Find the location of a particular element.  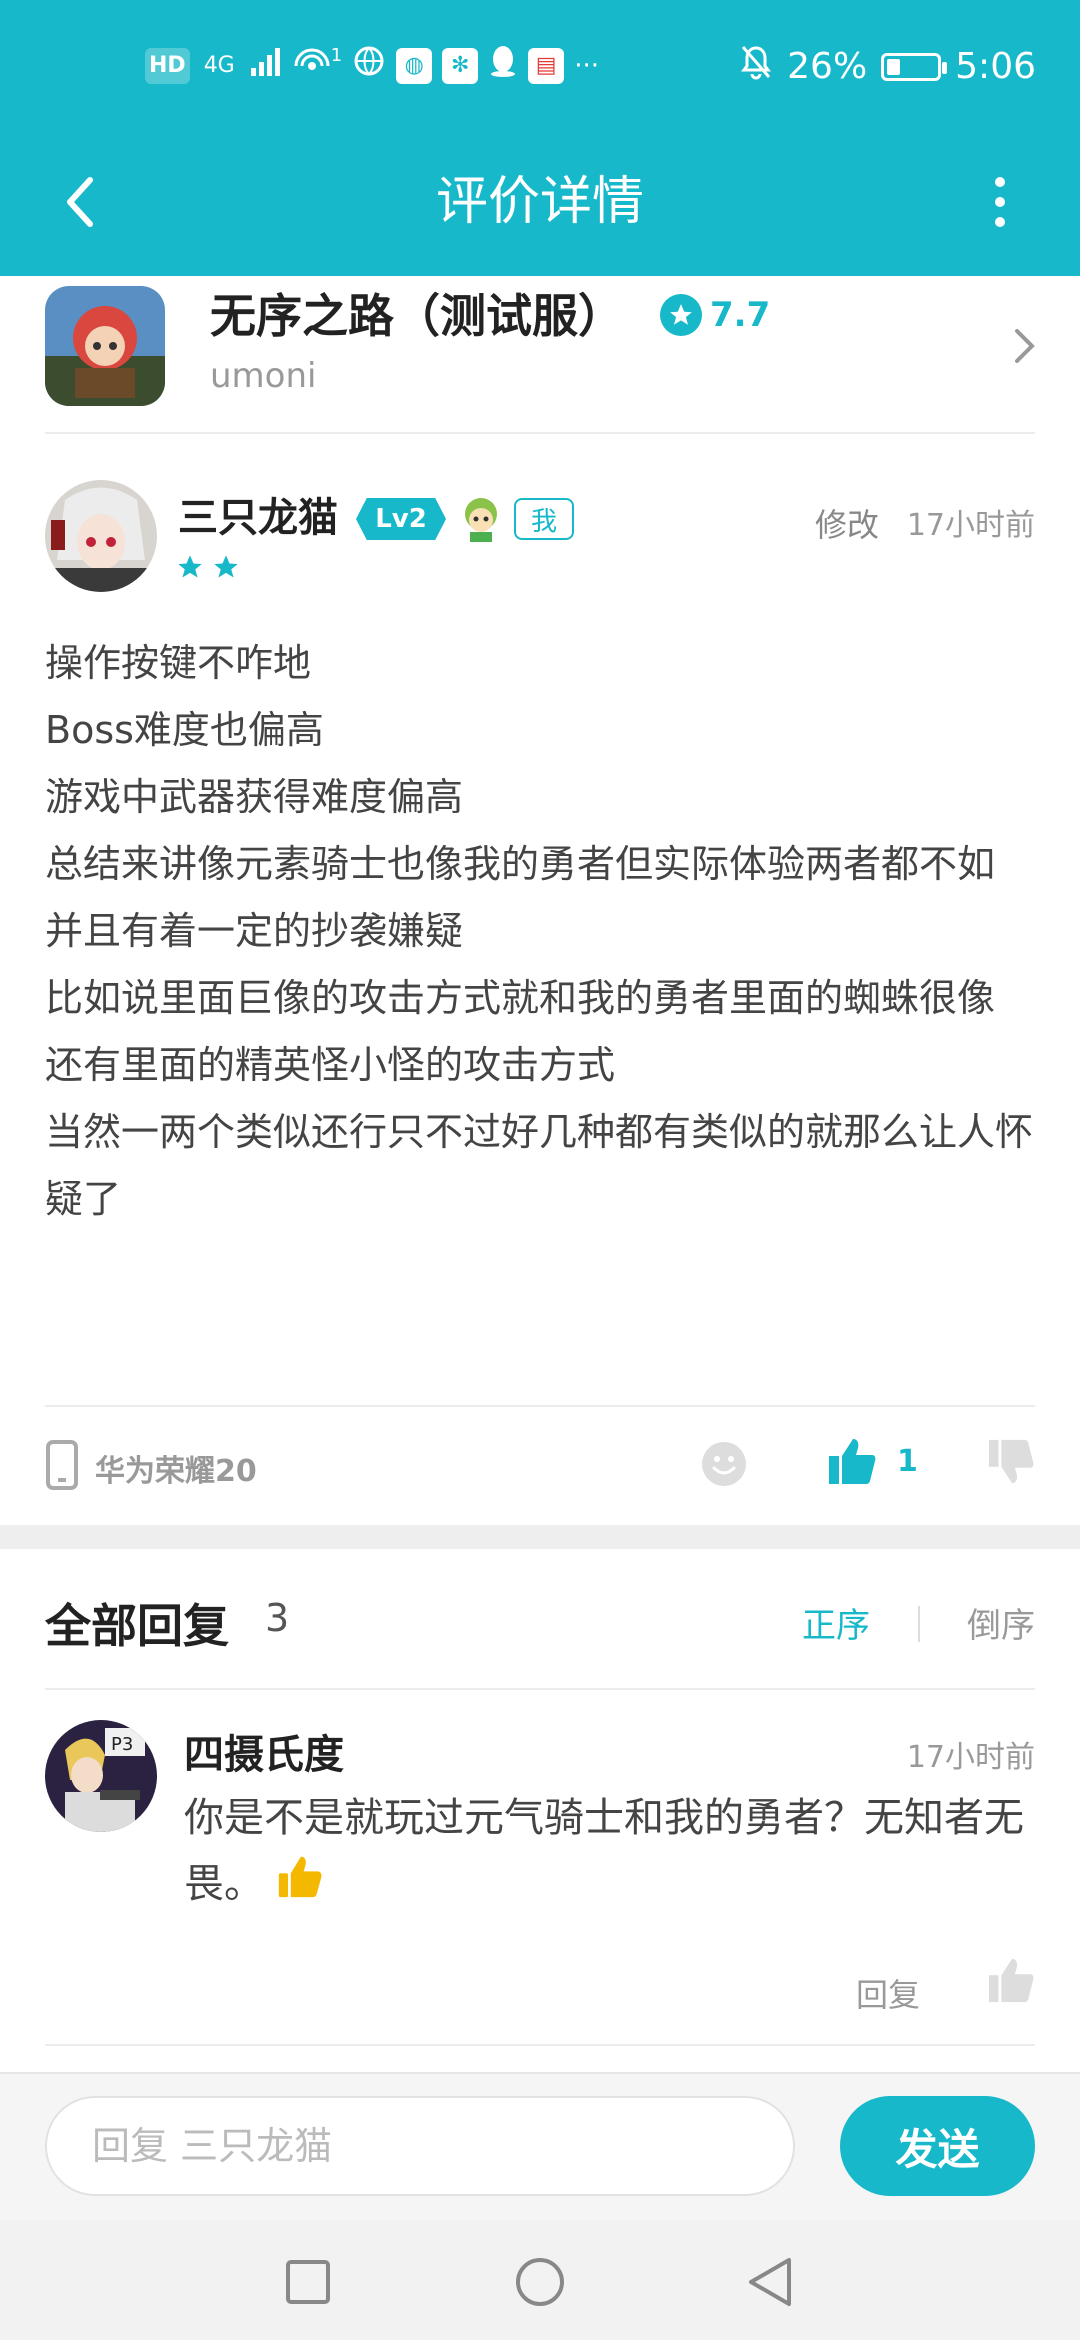

reviewer-avatar is located at coordinates (101, 536).